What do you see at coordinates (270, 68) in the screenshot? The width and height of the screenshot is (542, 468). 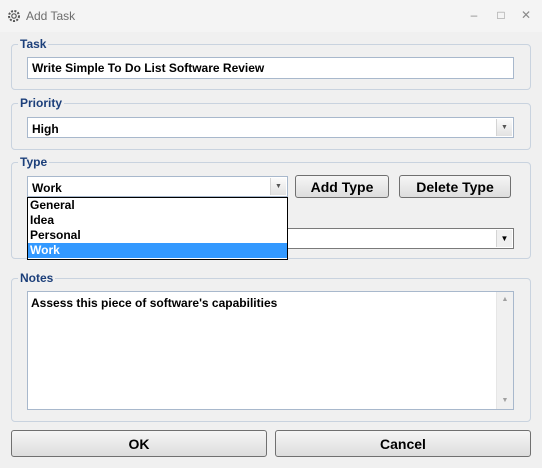 I see `task-input: Write Simple To Do List Software Review` at bounding box center [270, 68].